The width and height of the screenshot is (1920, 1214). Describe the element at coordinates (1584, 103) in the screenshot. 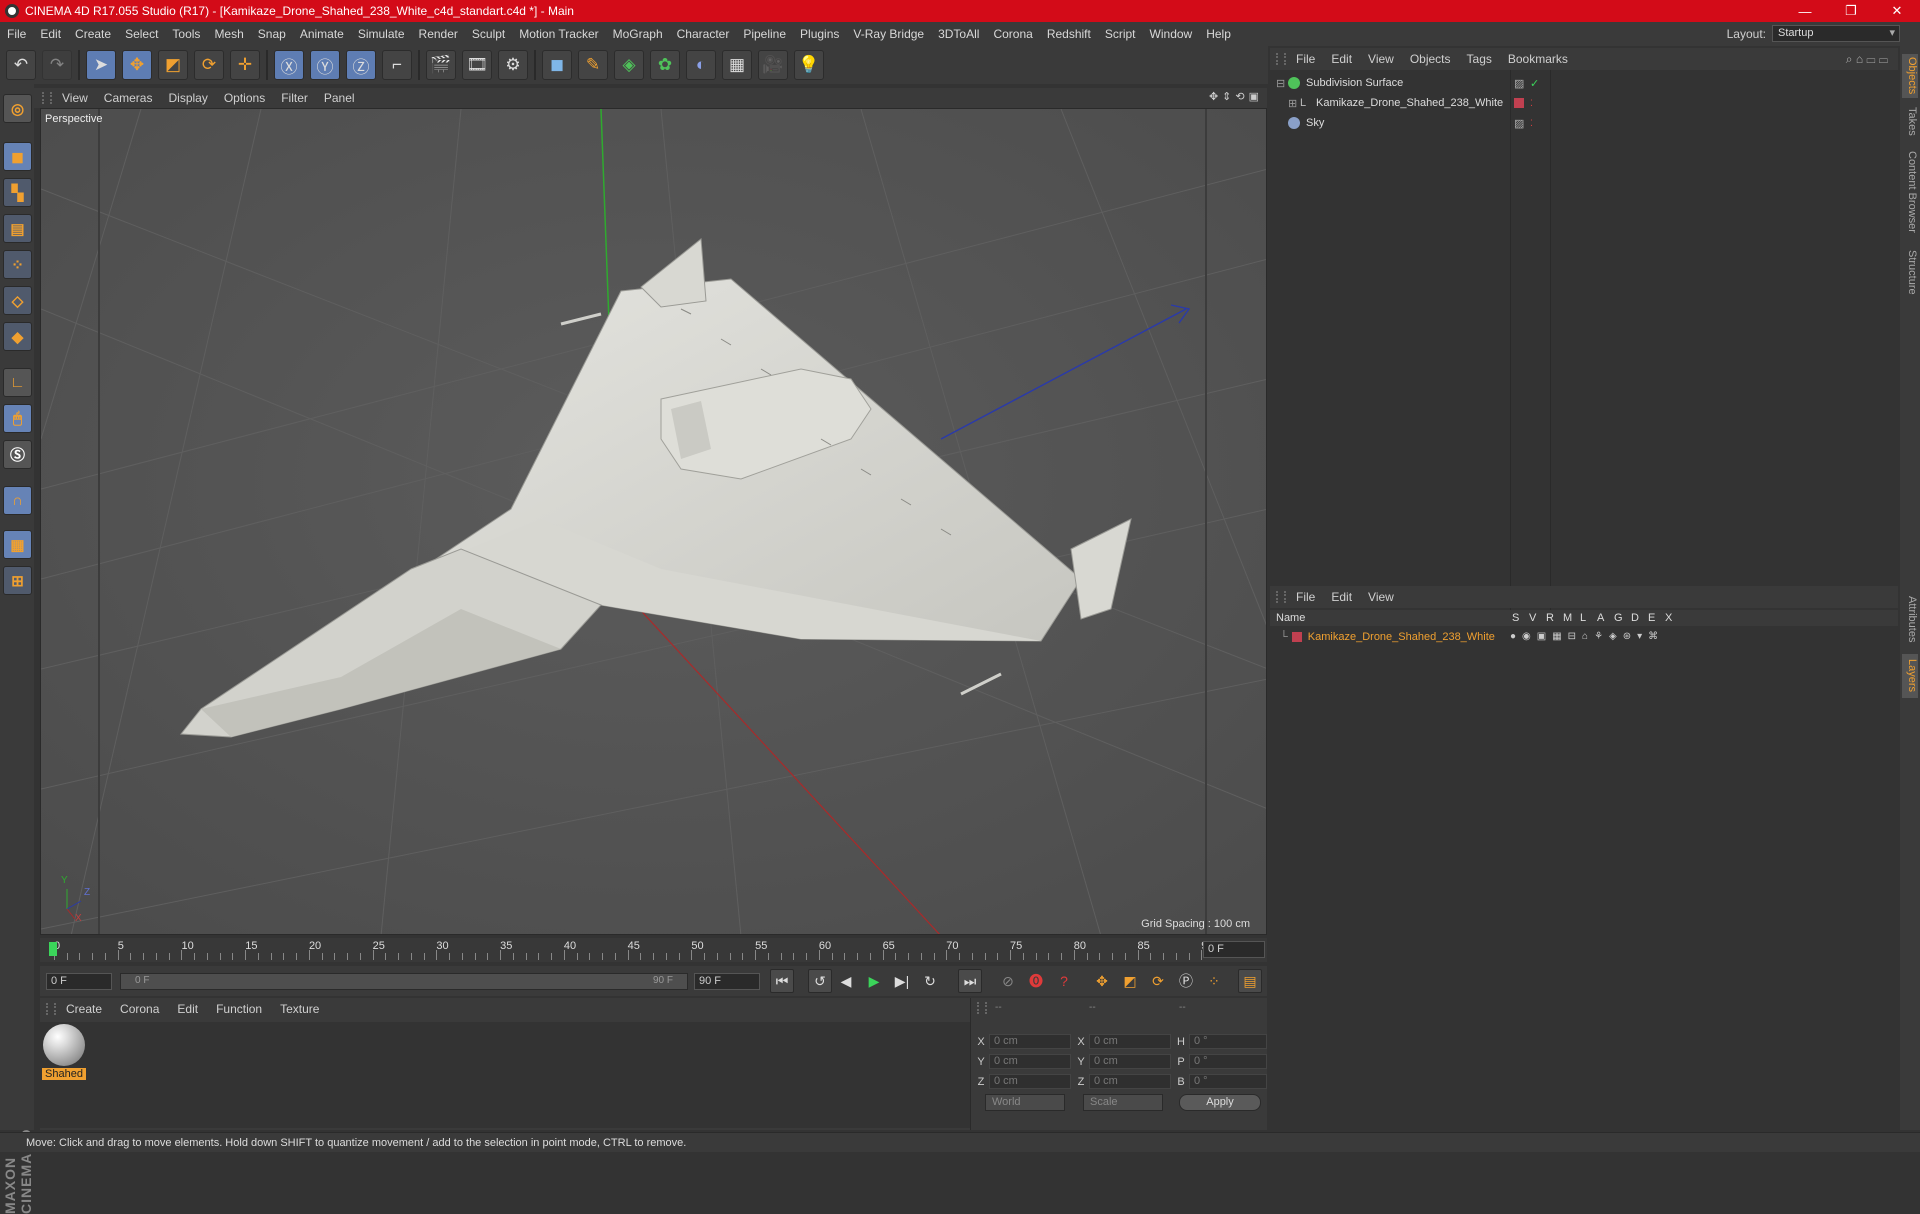

I see `object-row: ⊞ L Kamikaze_Drone_Shahed_238_White ⁚` at that location.